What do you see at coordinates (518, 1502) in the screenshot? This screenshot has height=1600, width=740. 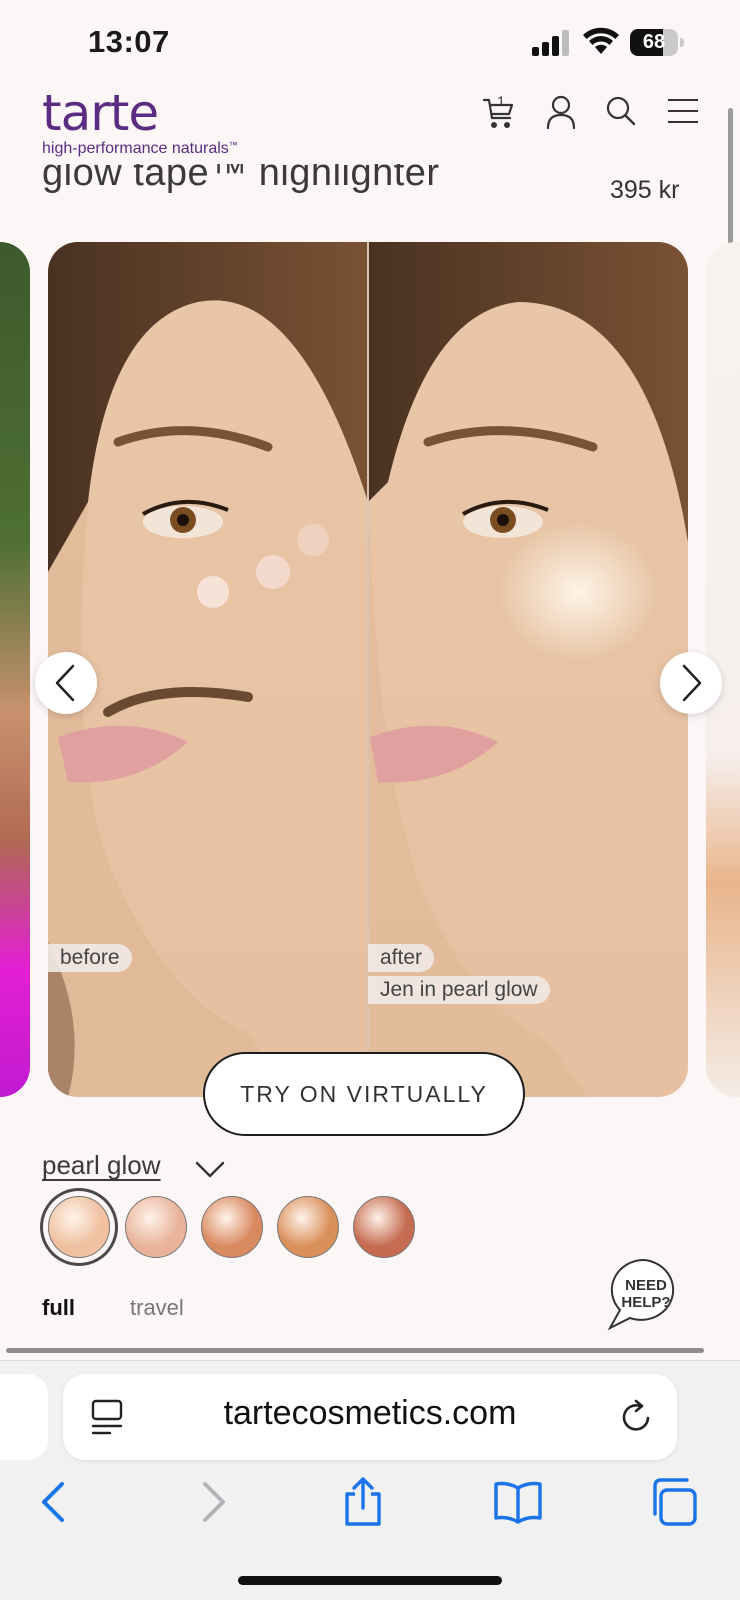 I see `bookmarks-icon` at bounding box center [518, 1502].